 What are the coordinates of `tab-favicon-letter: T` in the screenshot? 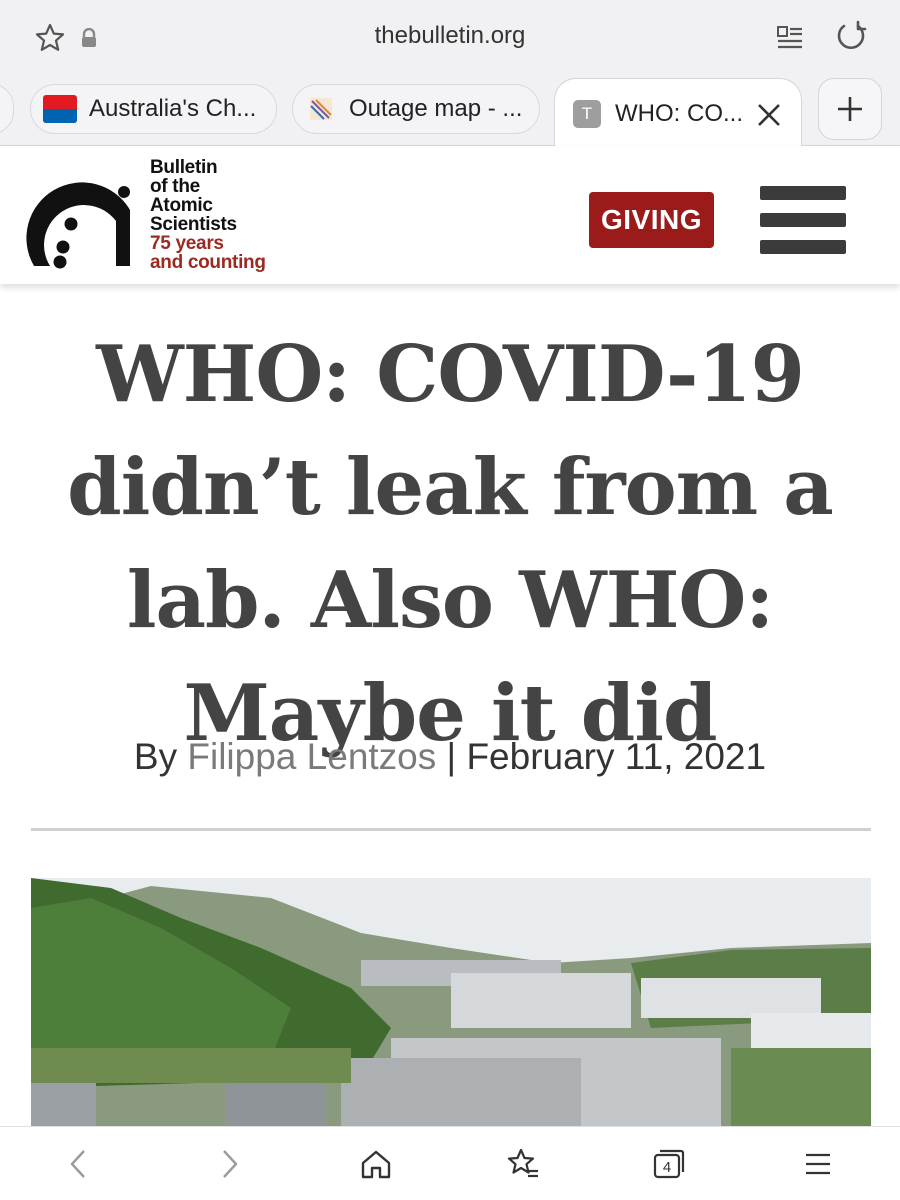 It's located at (587, 113).